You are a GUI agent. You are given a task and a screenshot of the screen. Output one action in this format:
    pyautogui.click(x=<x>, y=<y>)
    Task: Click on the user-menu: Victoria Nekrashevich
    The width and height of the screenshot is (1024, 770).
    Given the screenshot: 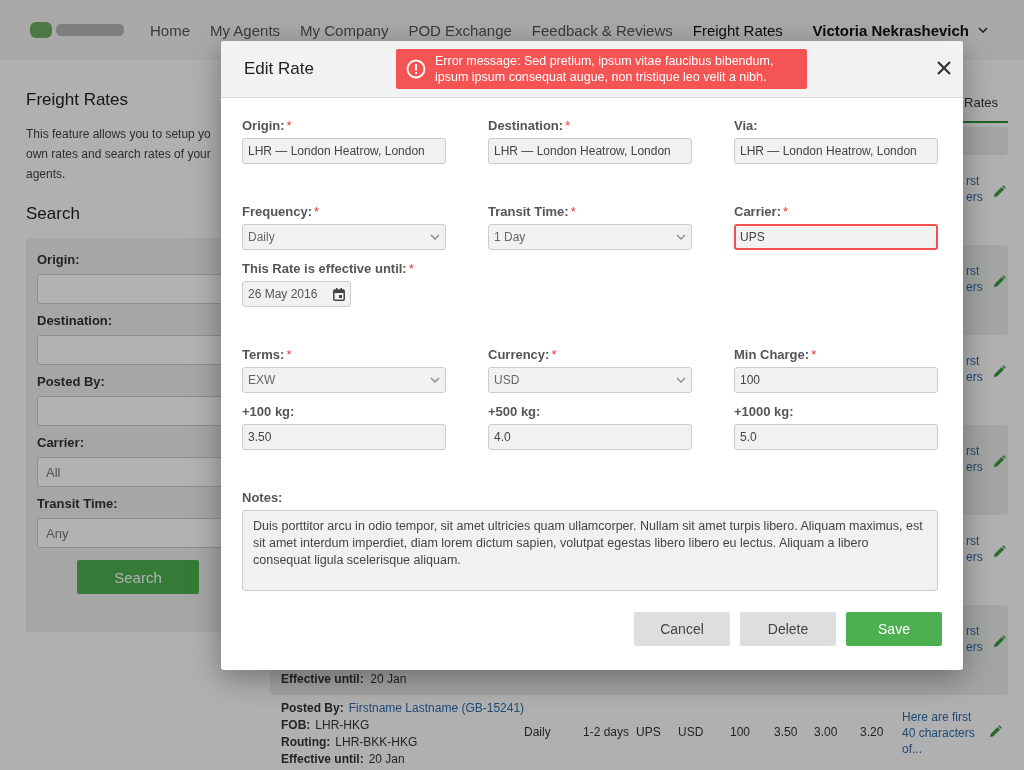 What is the action you would take?
    pyautogui.click(x=900, y=30)
    